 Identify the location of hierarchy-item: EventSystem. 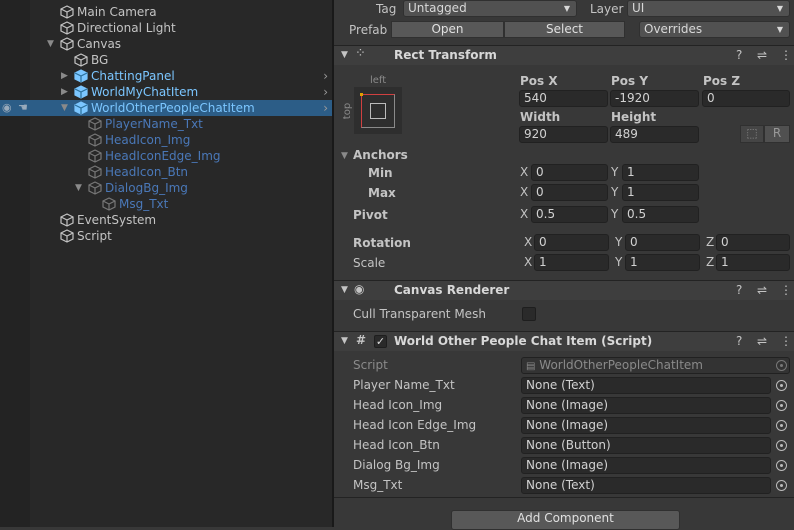
(166, 220).